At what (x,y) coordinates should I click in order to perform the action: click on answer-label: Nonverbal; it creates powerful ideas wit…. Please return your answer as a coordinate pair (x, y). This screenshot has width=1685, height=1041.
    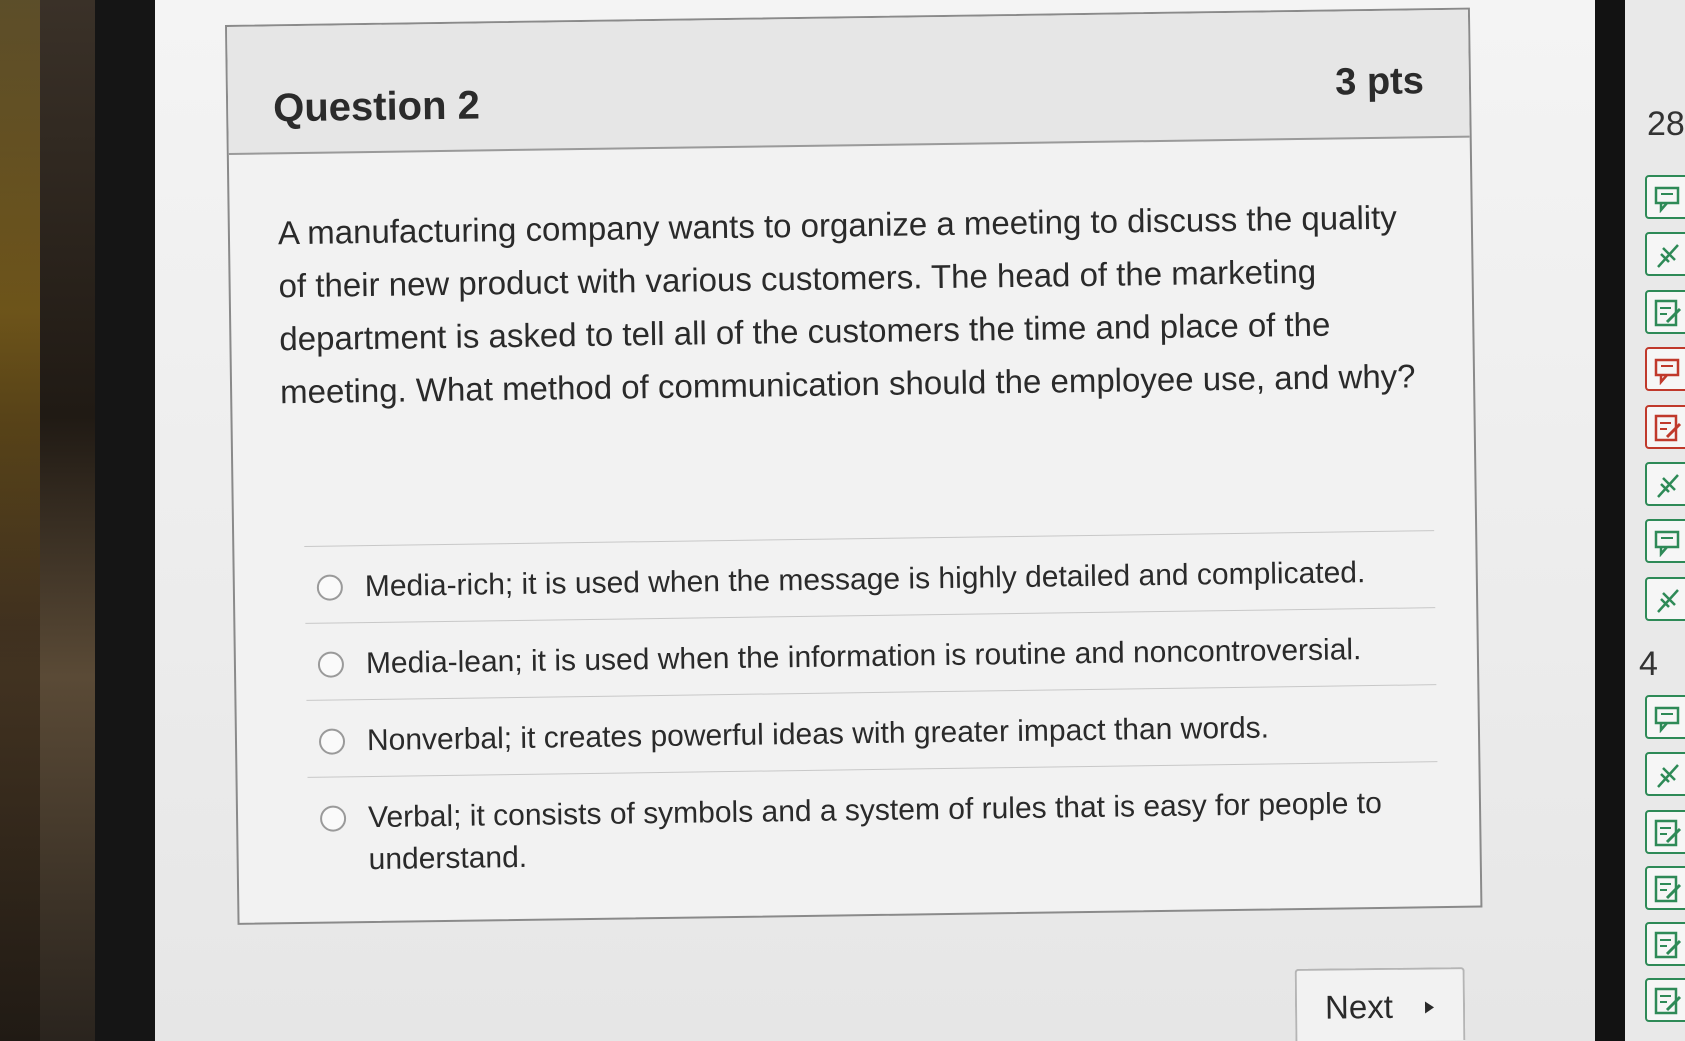
    Looking at the image, I should click on (818, 734).